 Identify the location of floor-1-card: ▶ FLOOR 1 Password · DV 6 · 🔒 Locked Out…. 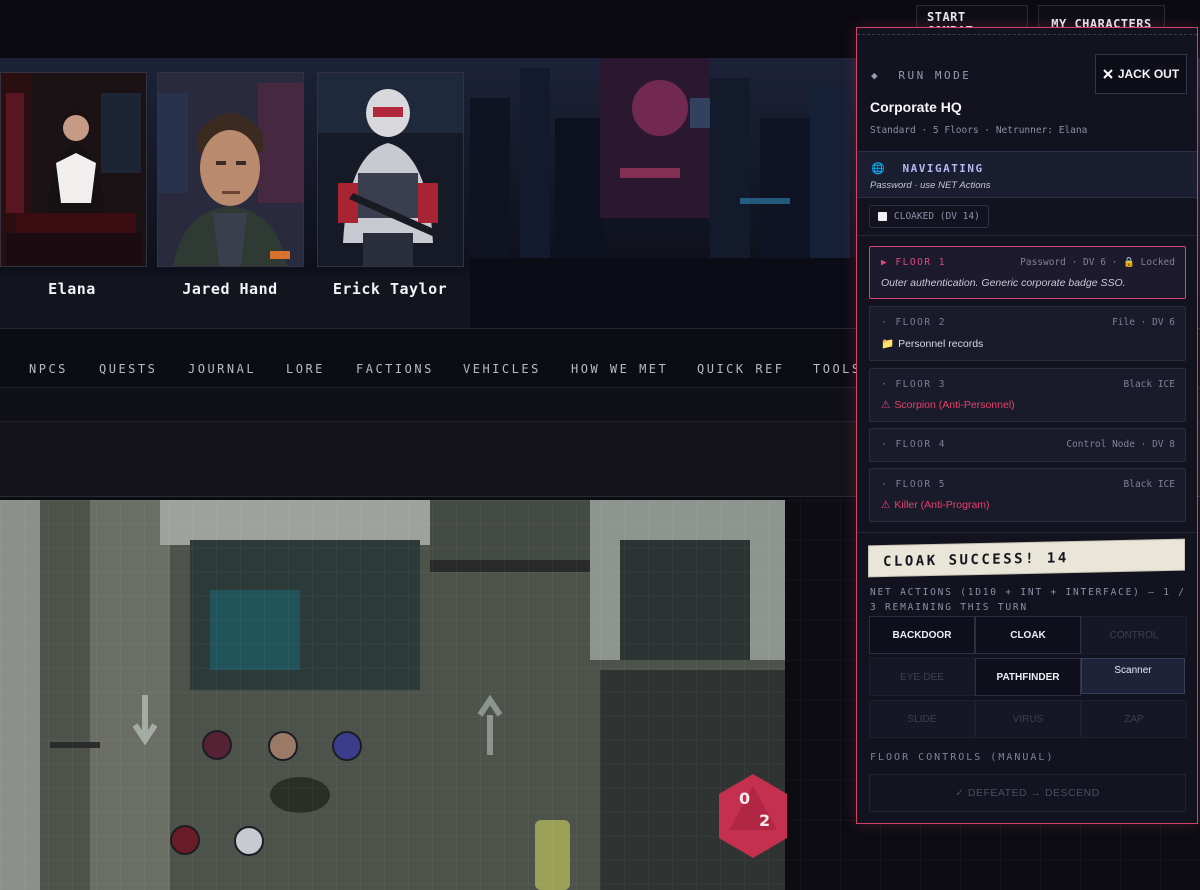
(1027, 272).